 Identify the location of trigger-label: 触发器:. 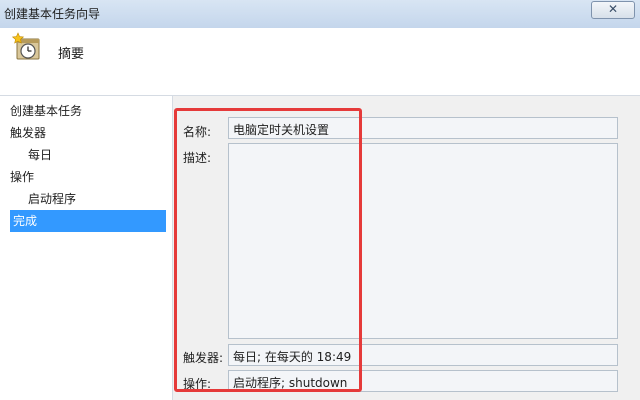
(203, 358).